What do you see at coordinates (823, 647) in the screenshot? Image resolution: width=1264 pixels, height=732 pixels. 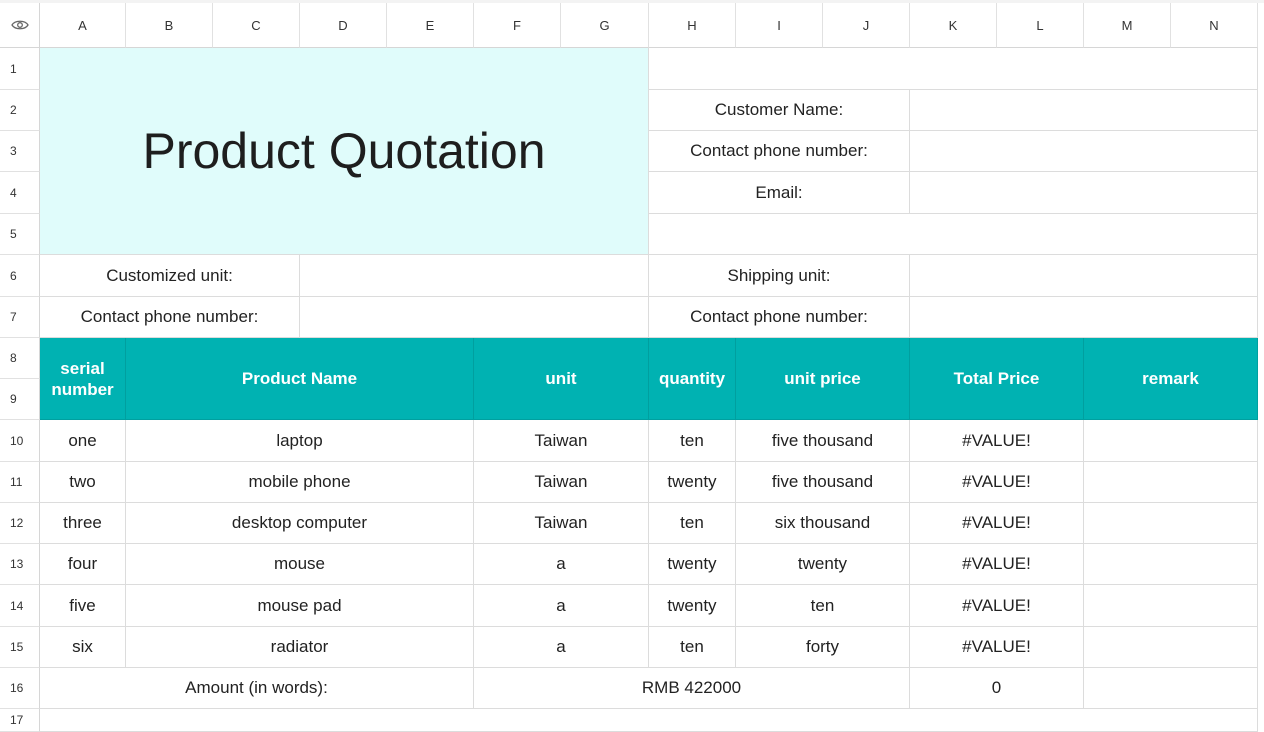 I see `item-unit-price: forty` at bounding box center [823, 647].